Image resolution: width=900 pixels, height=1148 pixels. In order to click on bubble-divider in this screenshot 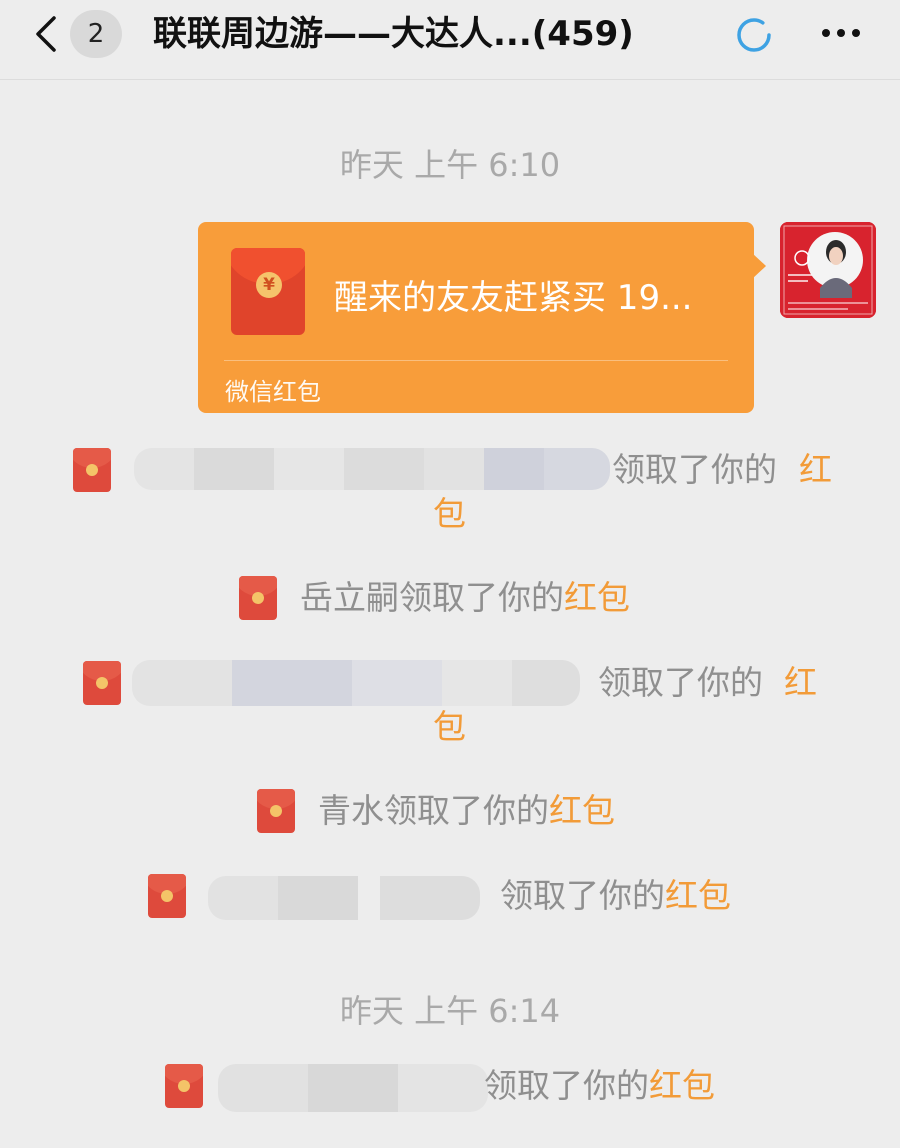, I will do `click(476, 360)`.